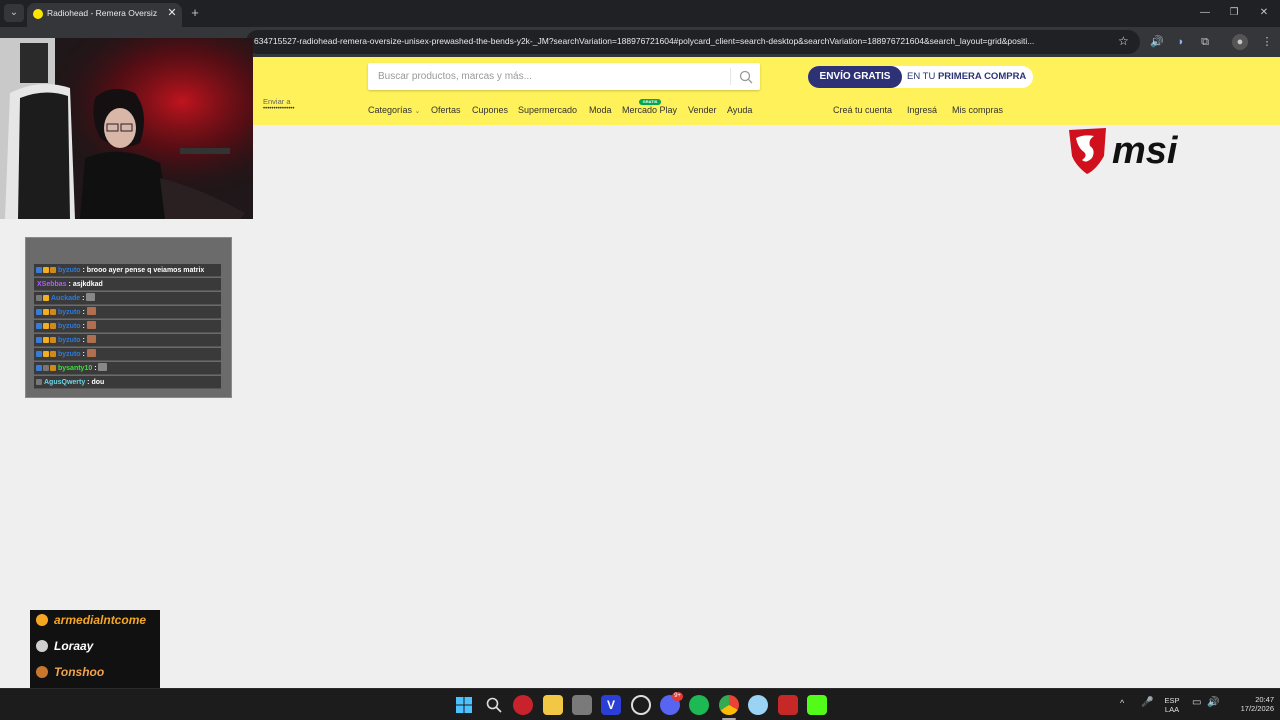 The height and width of the screenshot is (720, 1280). Describe the element at coordinates (788, 705) in the screenshot. I see `voicemod-icon` at that location.